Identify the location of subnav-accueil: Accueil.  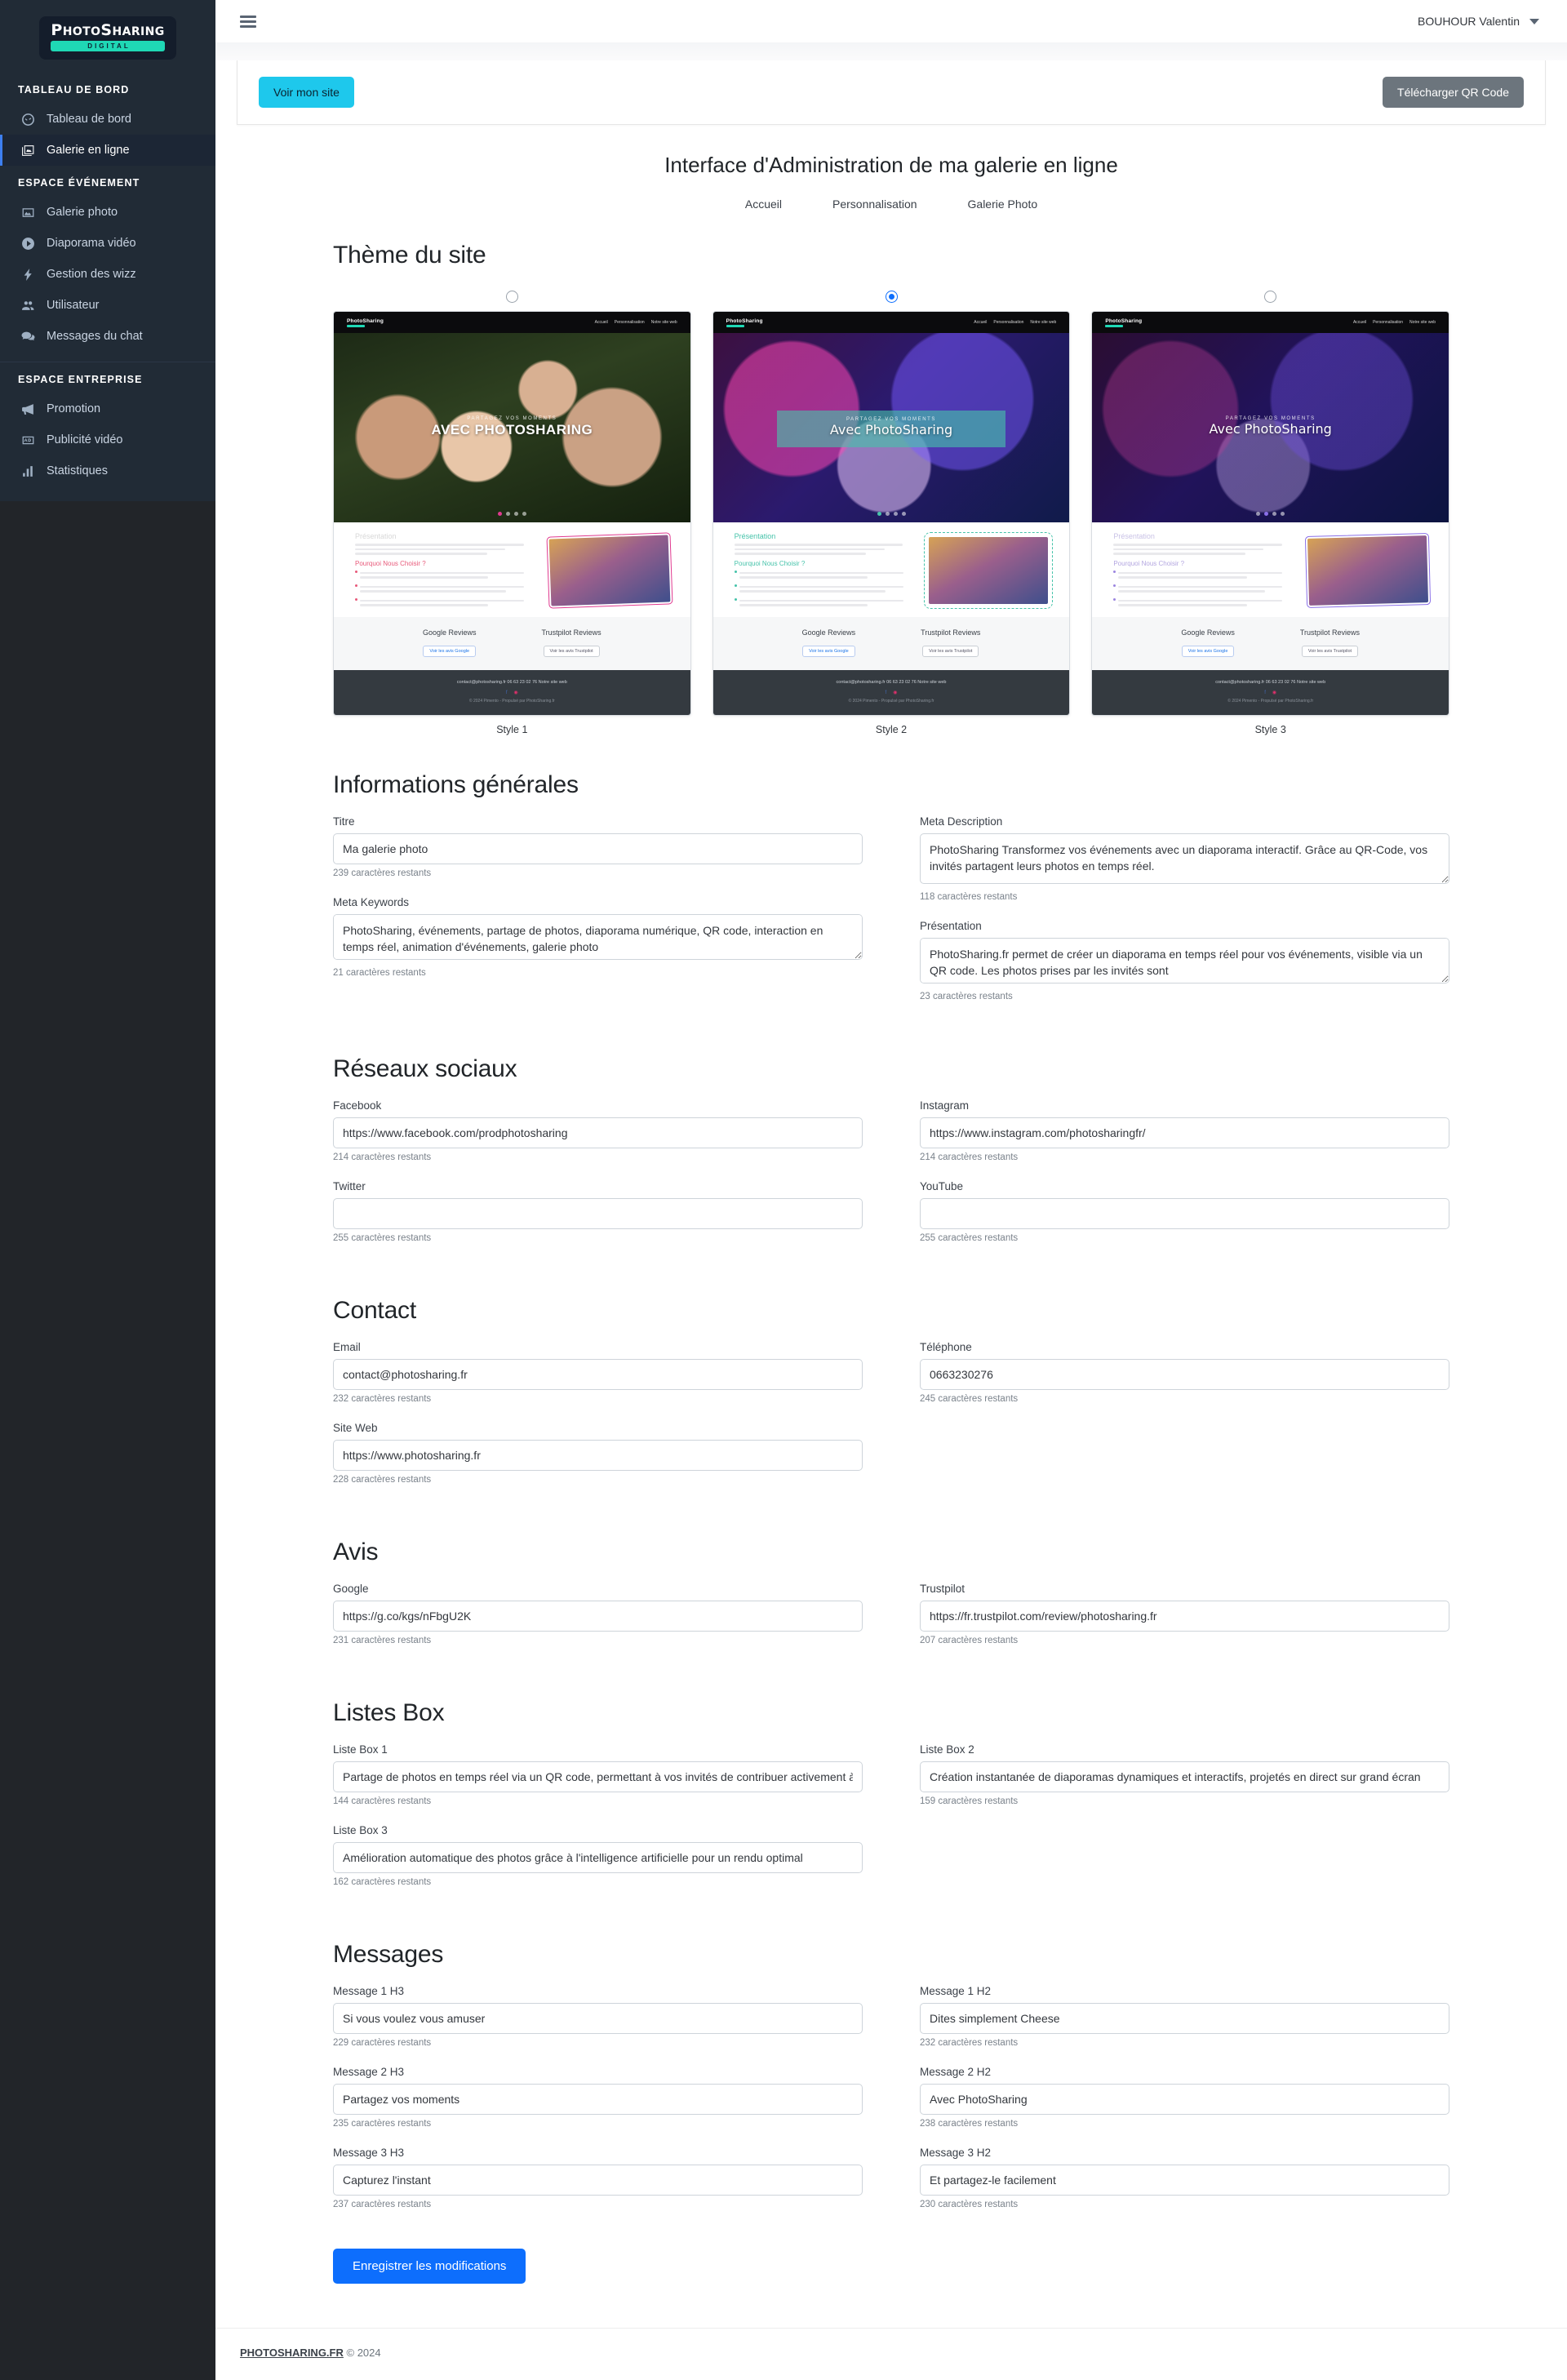
(764, 204).